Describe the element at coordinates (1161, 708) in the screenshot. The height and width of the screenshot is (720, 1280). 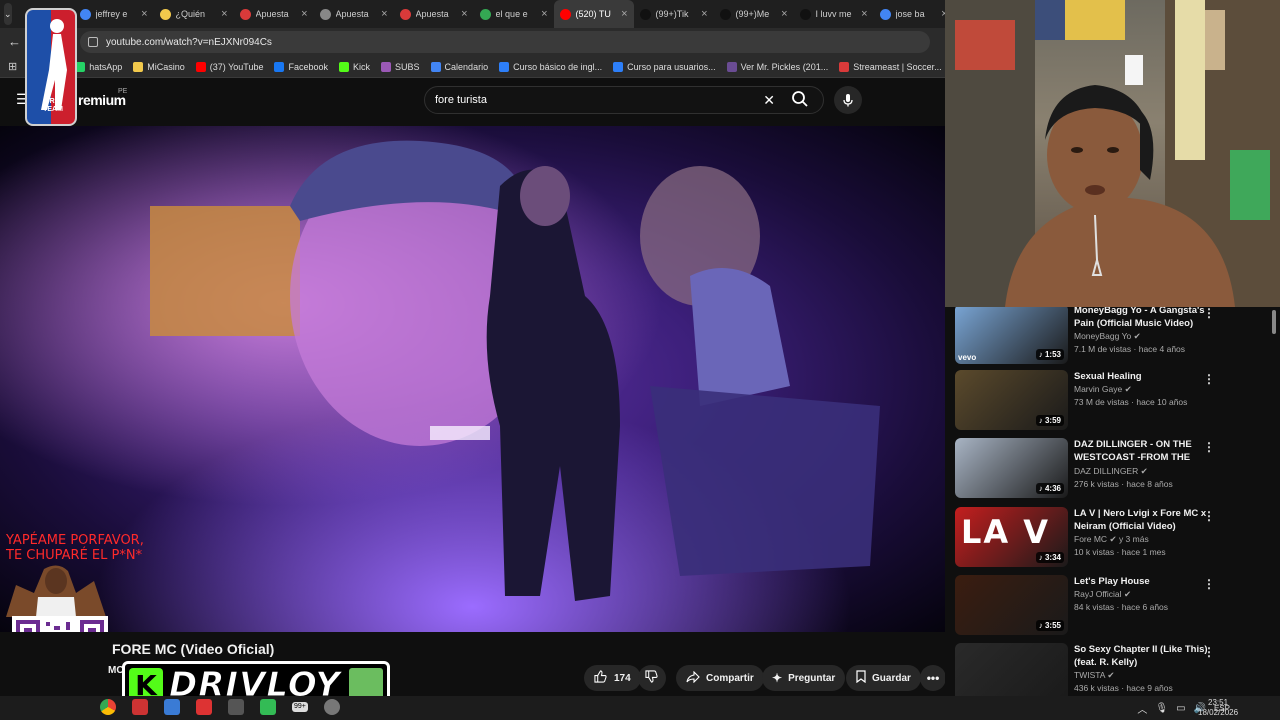
I see `mic-tray-icon: 🎙` at that location.